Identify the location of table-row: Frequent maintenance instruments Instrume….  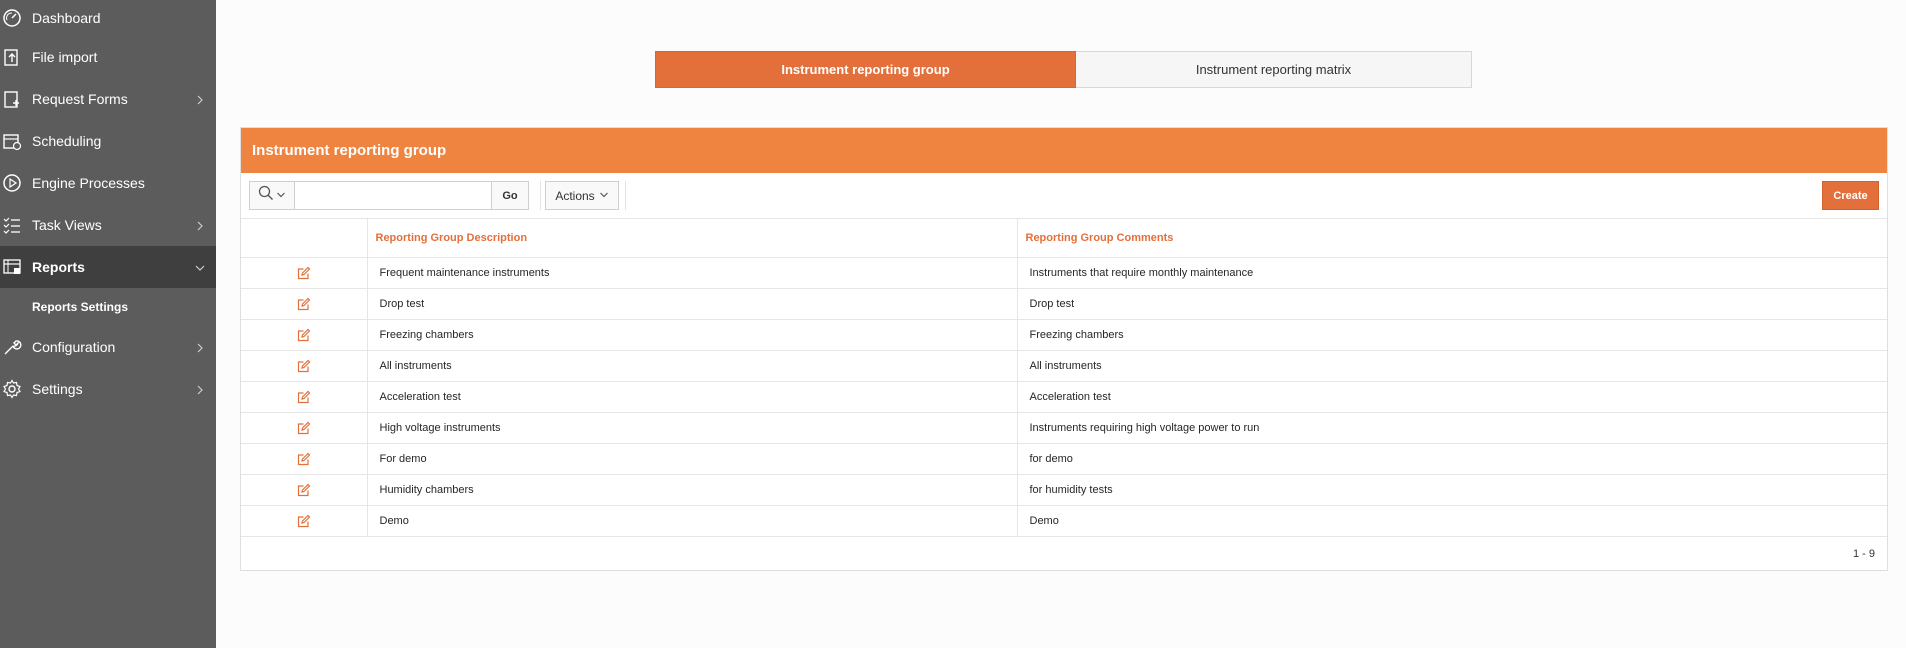
(1064, 273).